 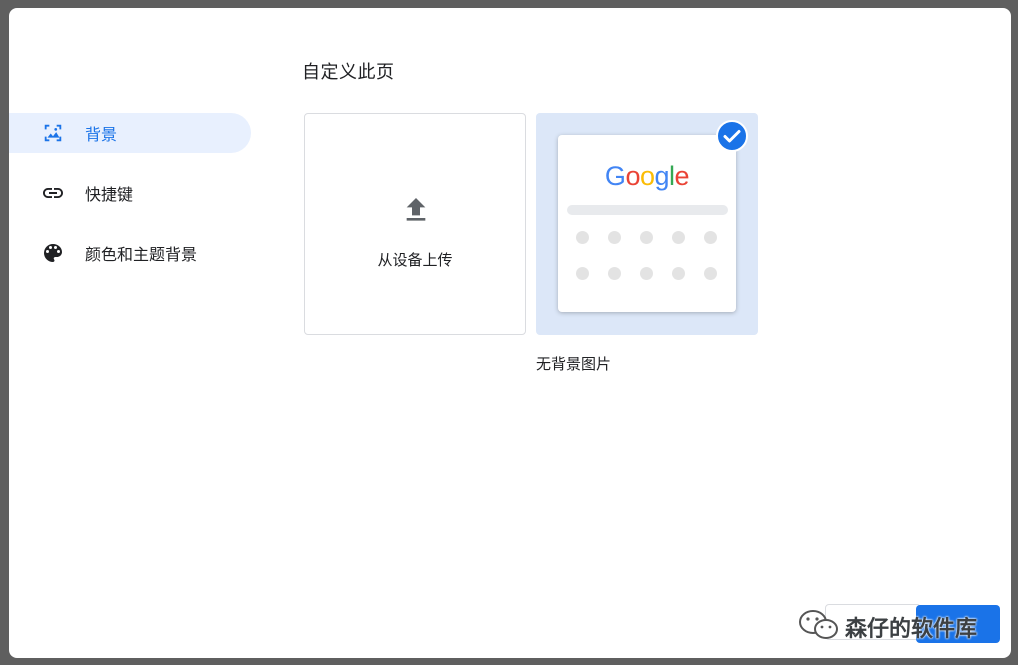 What do you see at coordinates (109, 194) in the screenshot?
I see `sidebar-item-label: 快捷键` at bounding box center [109, 194].